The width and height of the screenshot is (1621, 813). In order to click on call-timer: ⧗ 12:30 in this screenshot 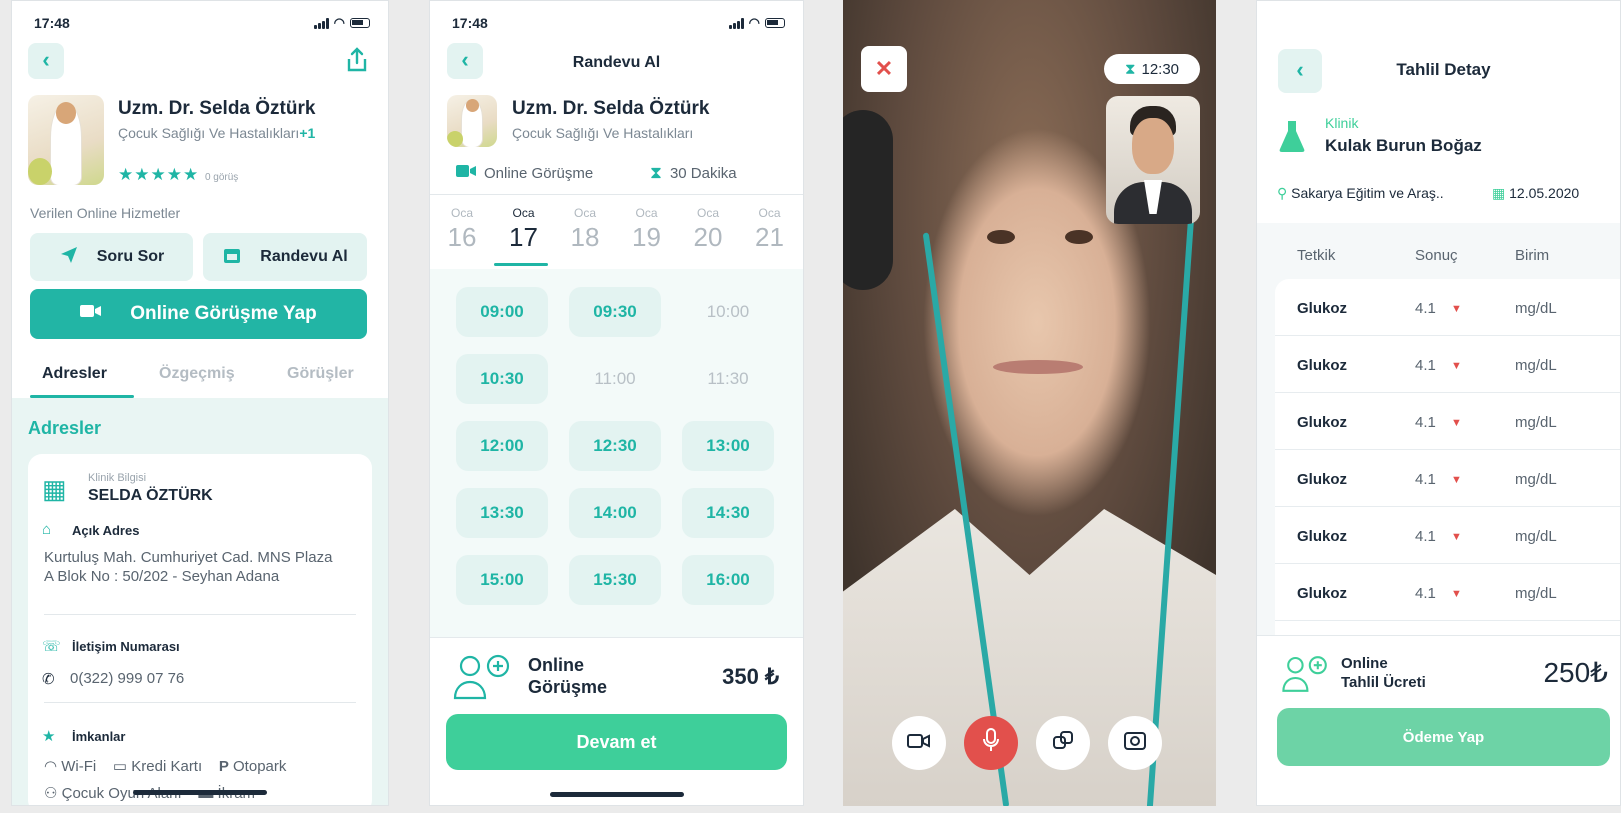, I will do `click(1152, 69)`.